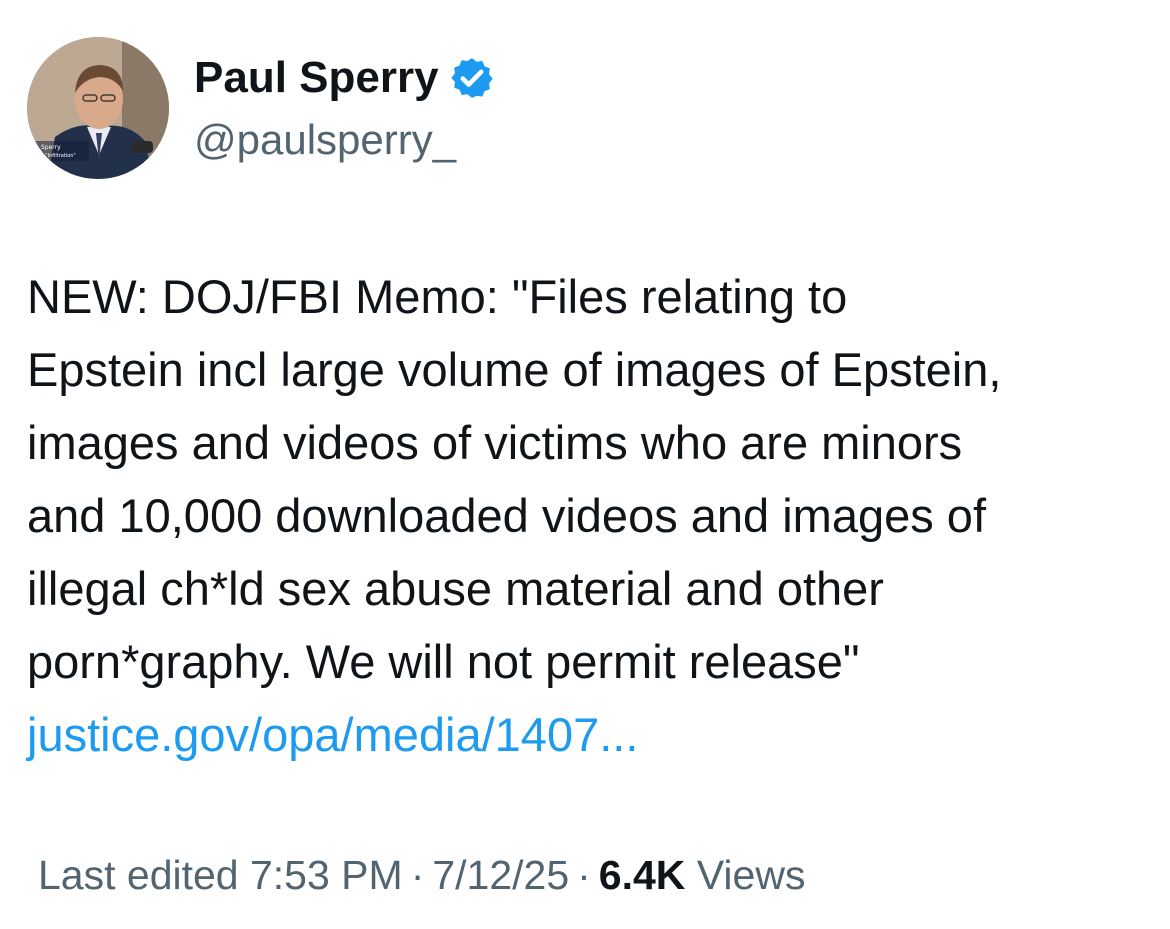  I want to click on author-name: Paul Sperry, so click(316, 78).